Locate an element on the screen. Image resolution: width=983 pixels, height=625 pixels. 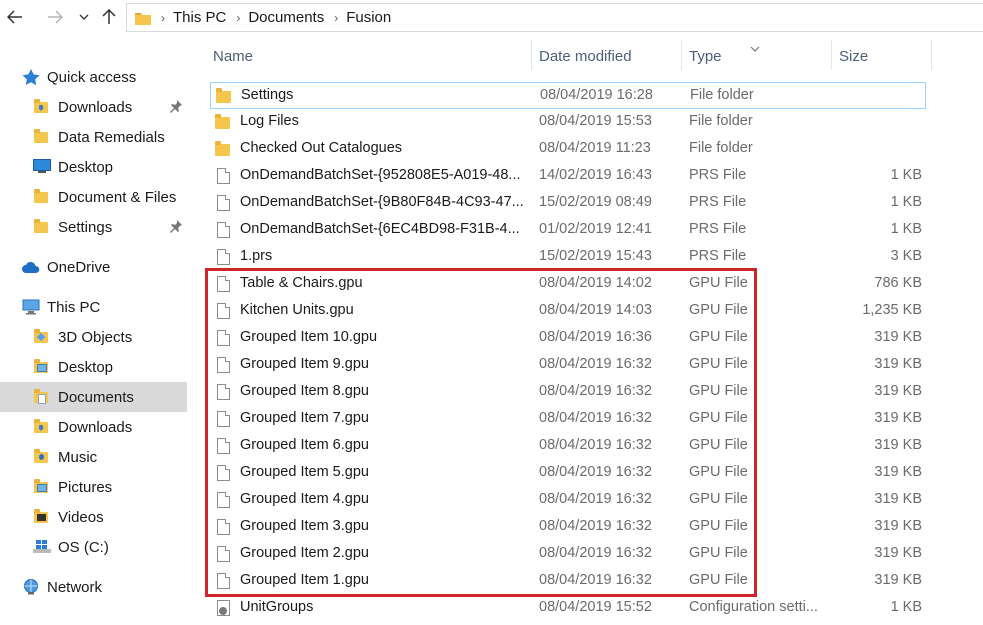
file-date-modified: 08/04/2019 15:52 is located at coordinates (595, 607).